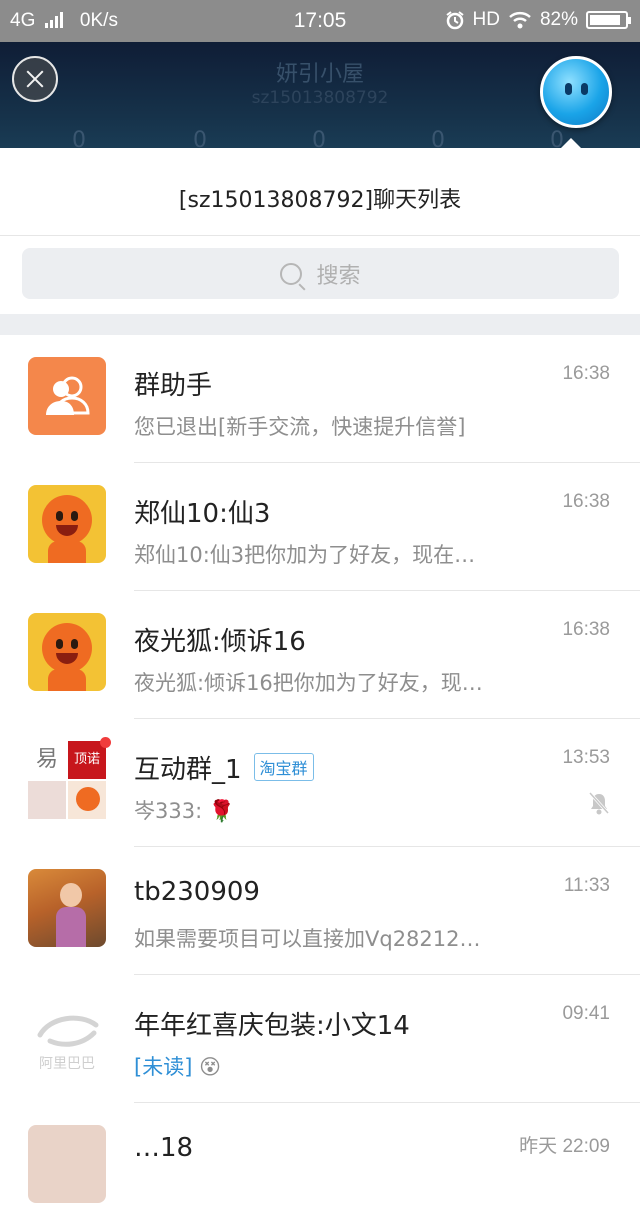  What do you see at coordinates (320, 324) in the screenshot?
I see `section-divider` at bounding box center [320, 324].